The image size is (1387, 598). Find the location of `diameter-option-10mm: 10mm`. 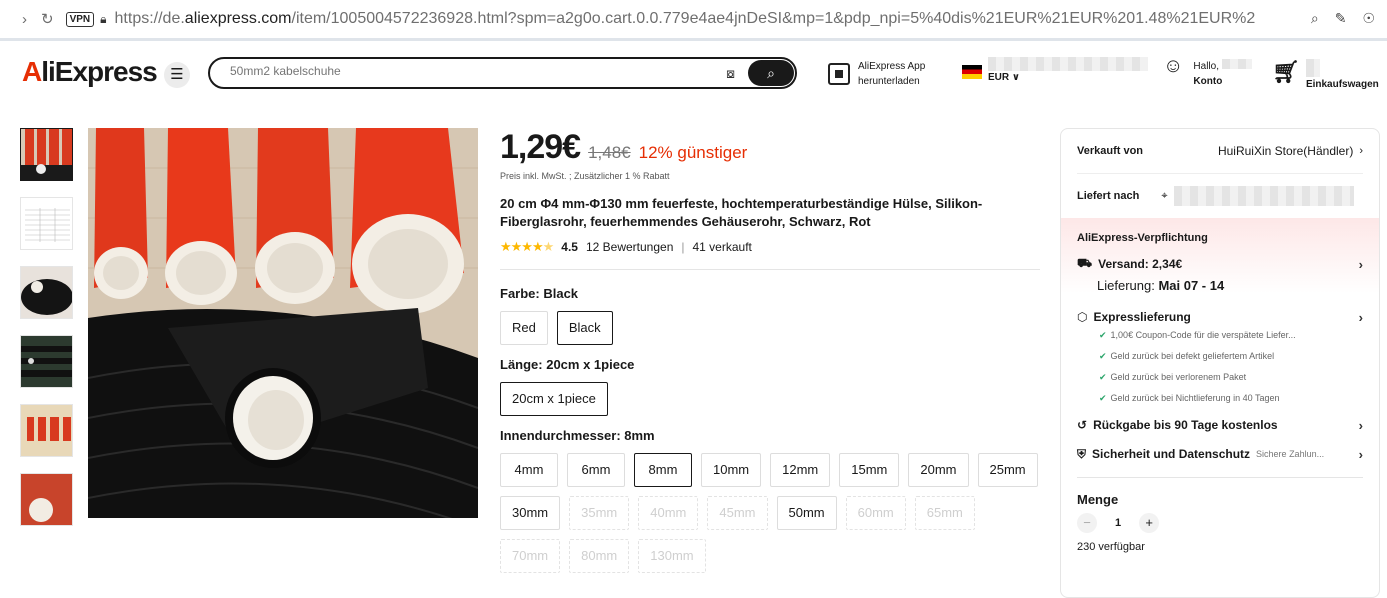

diameter-option-10mm: 10mm is located at coordinates (731, 470).